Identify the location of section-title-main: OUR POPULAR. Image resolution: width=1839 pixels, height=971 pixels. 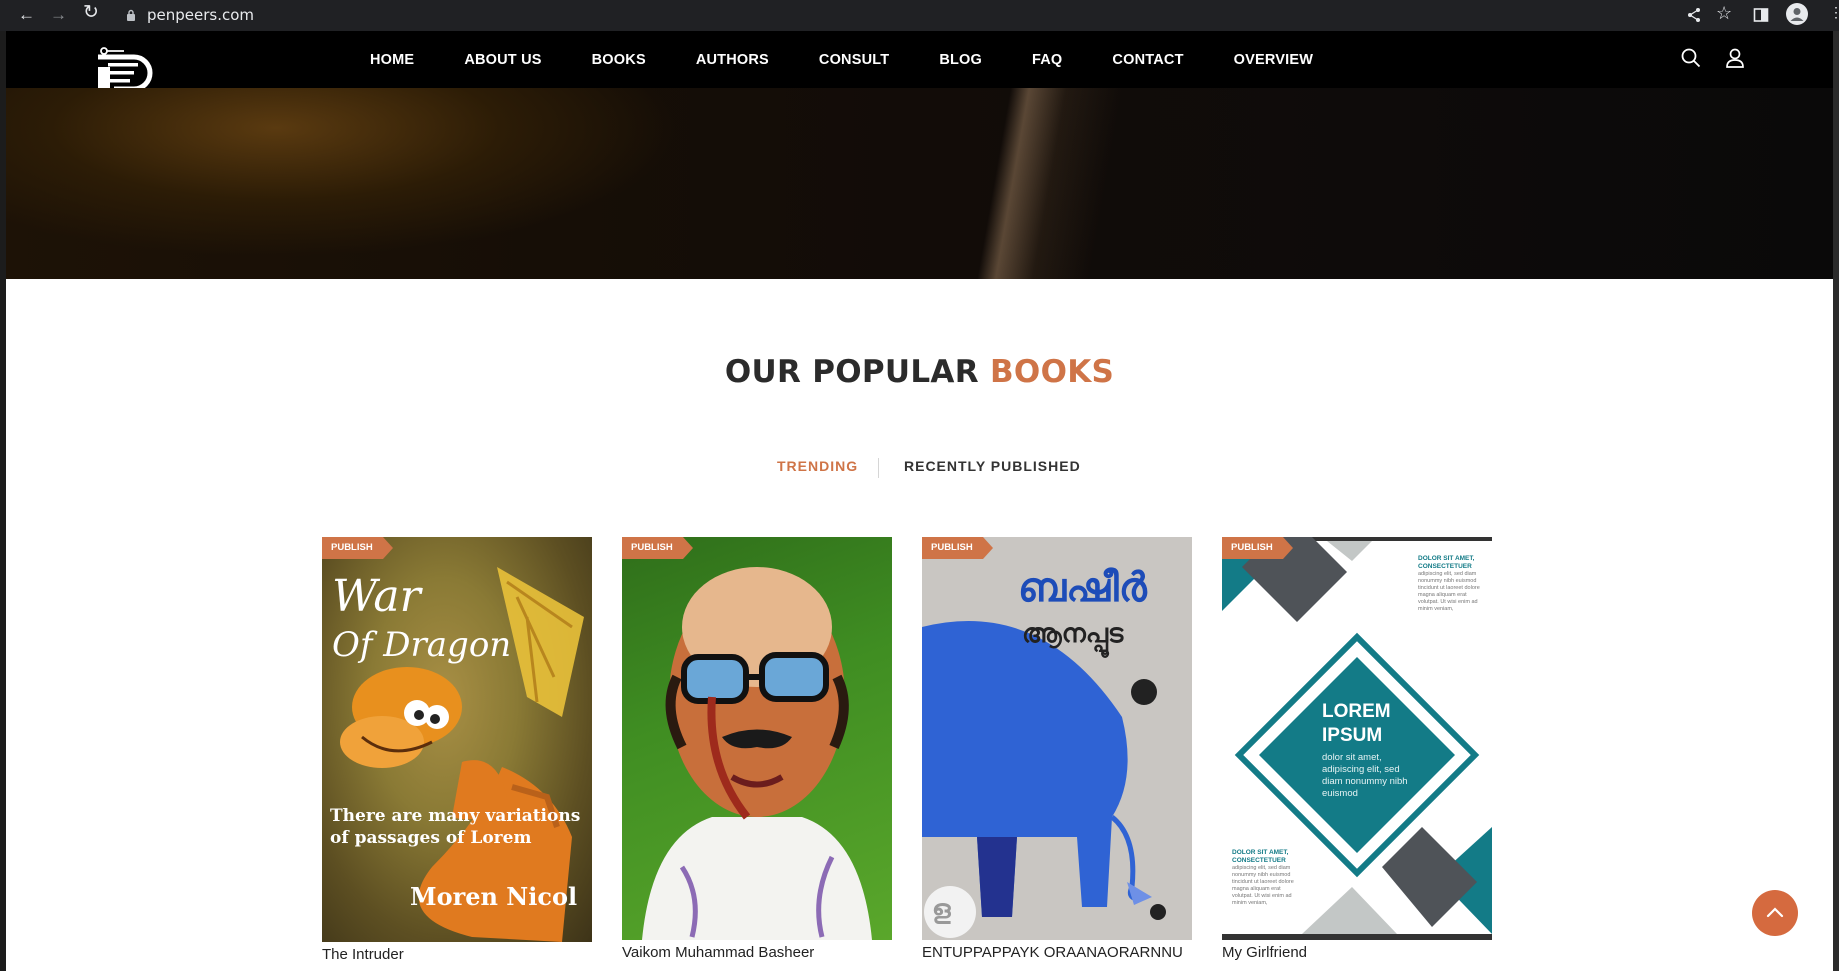
(851, 372).